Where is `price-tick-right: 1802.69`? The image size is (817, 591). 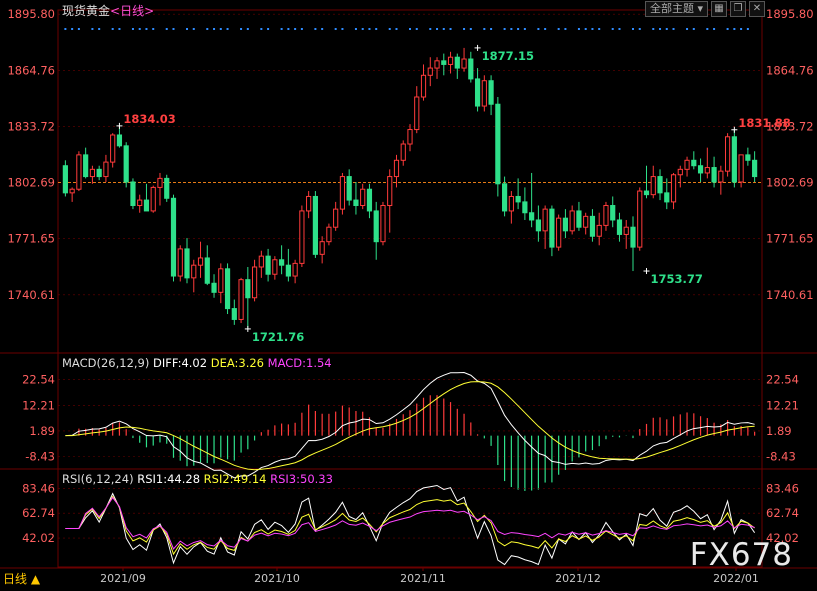
price-tick-right: 1802.69 is located at coordinates (790, 183).